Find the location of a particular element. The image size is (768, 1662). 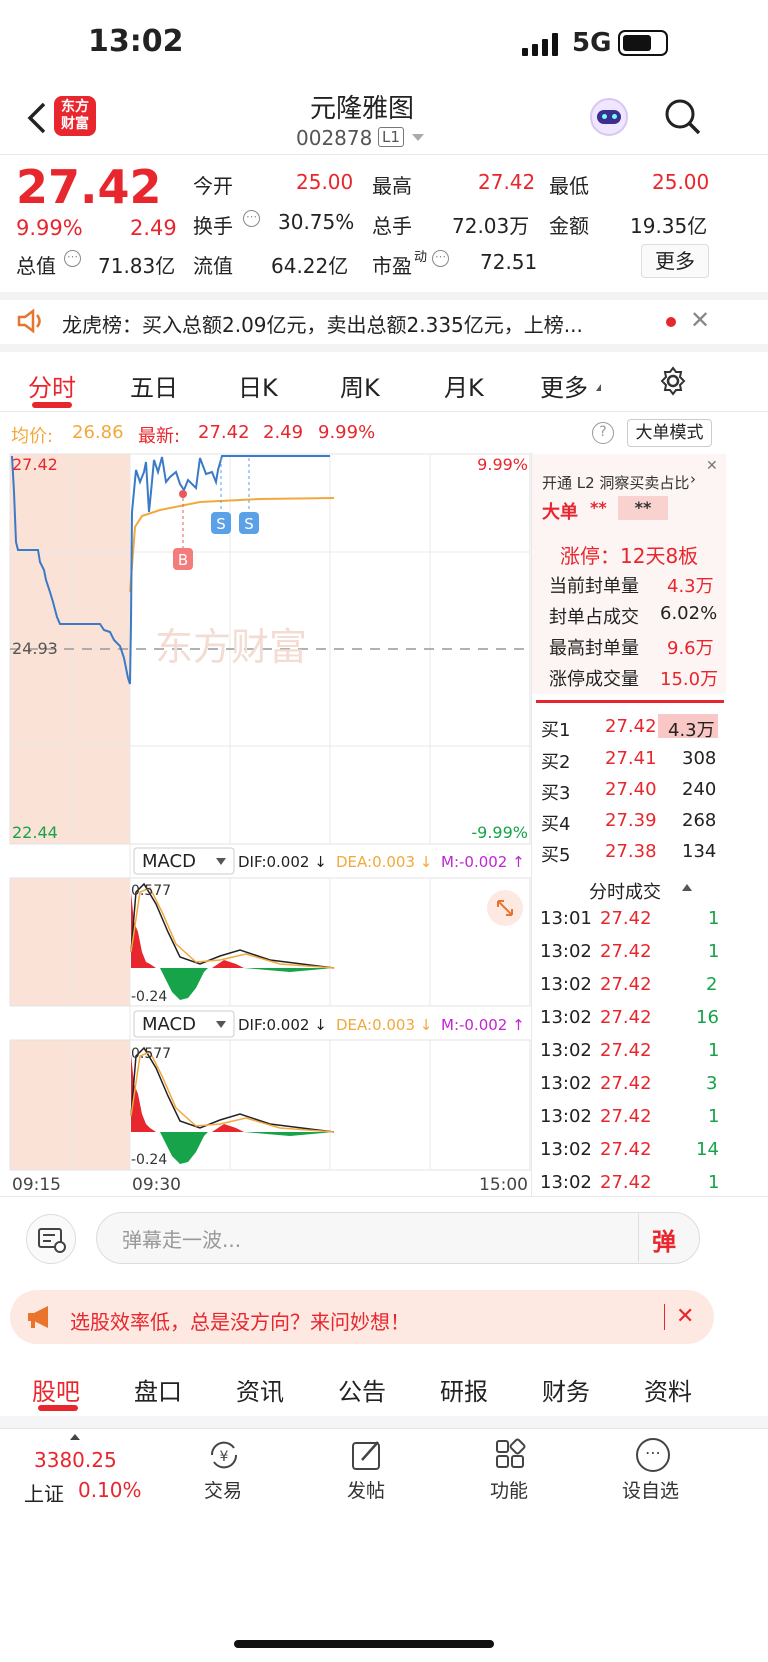

tick-volume: 14 is located at coordinates (707, 1149).